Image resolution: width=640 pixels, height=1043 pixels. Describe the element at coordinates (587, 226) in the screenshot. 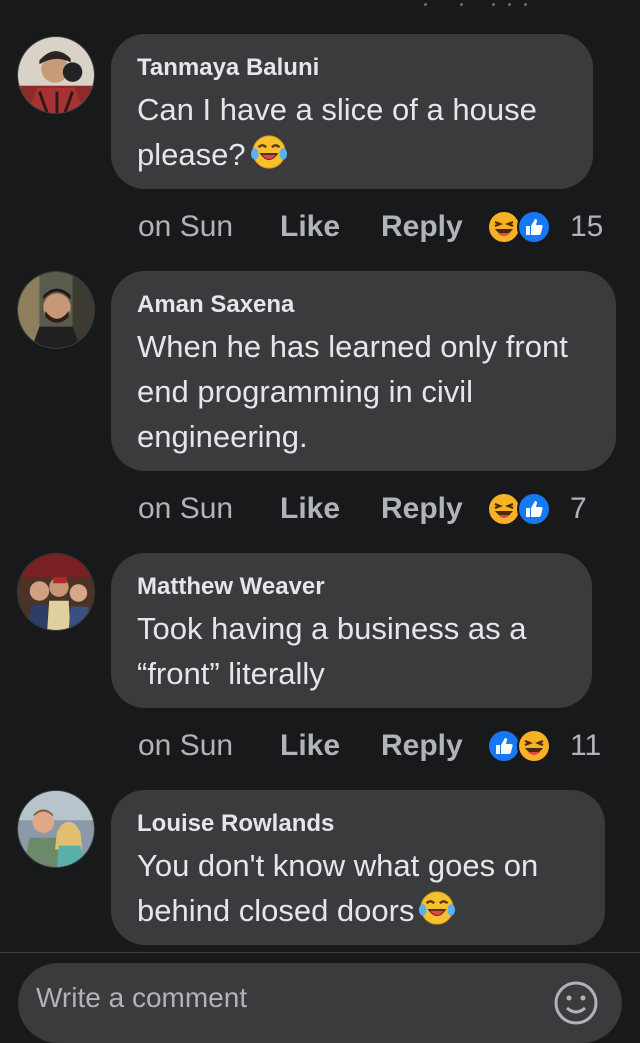

I see `reaction-count: 15` at that location.